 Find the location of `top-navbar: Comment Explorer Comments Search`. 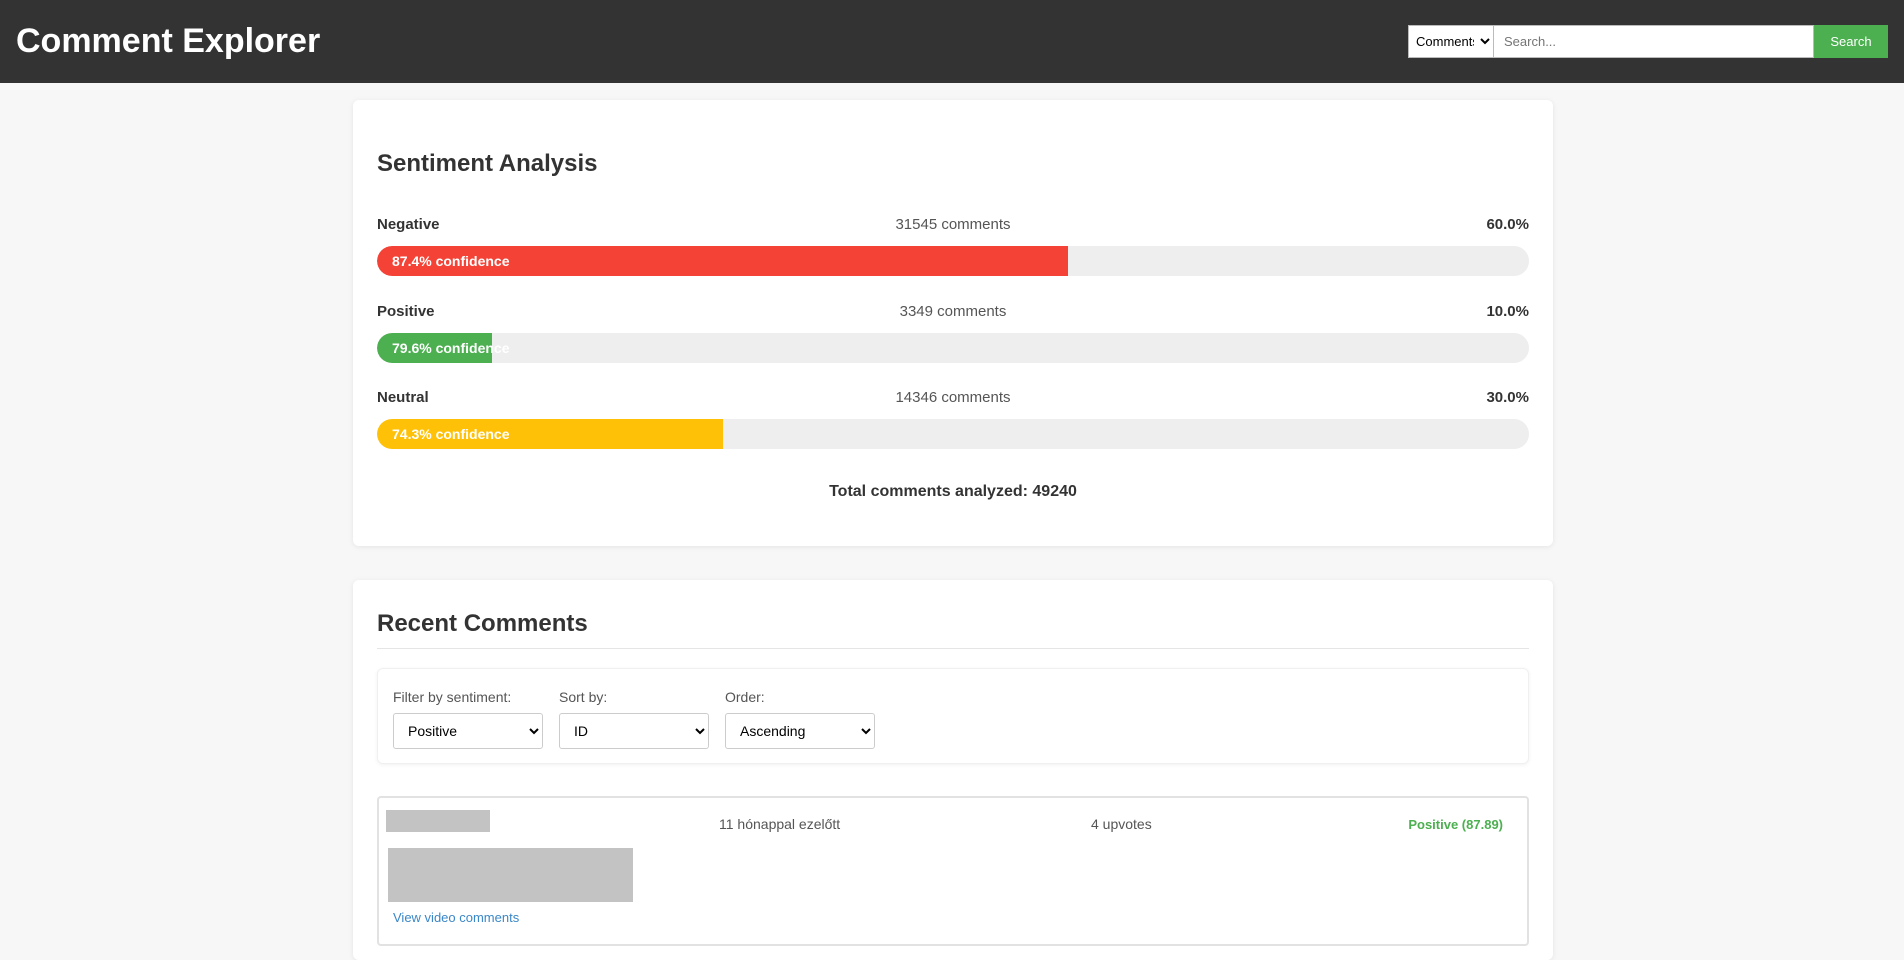

top-navbar: Comment Explorer Comments Search is located at coordinates (952, 41).